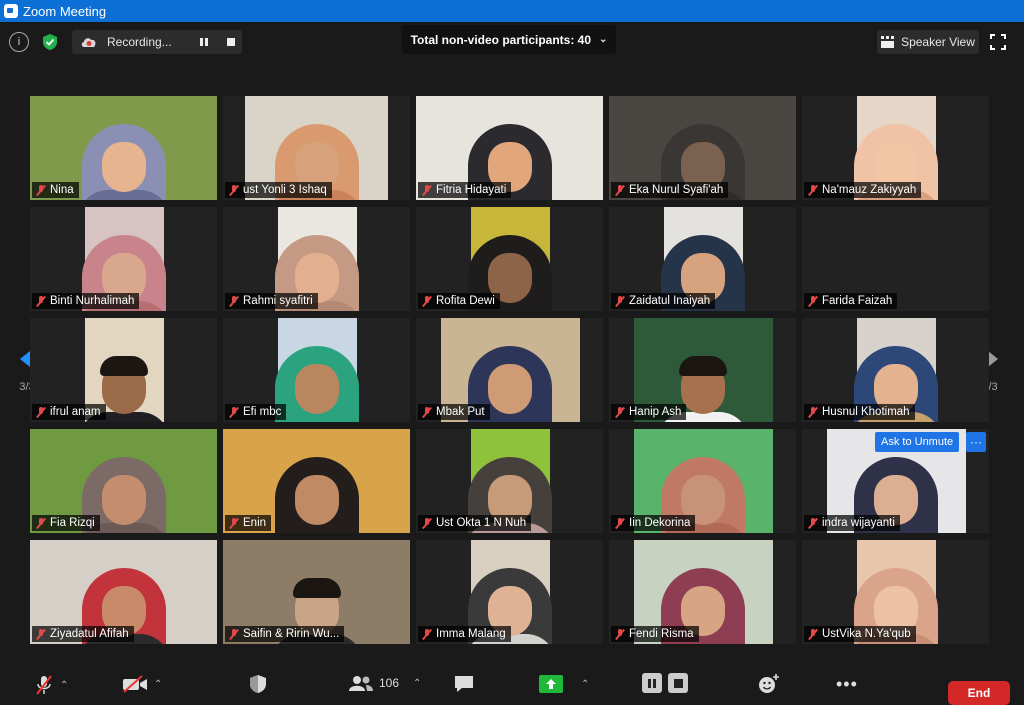  I want to click on participant-name: Fendi Risma, so click(661, 634).